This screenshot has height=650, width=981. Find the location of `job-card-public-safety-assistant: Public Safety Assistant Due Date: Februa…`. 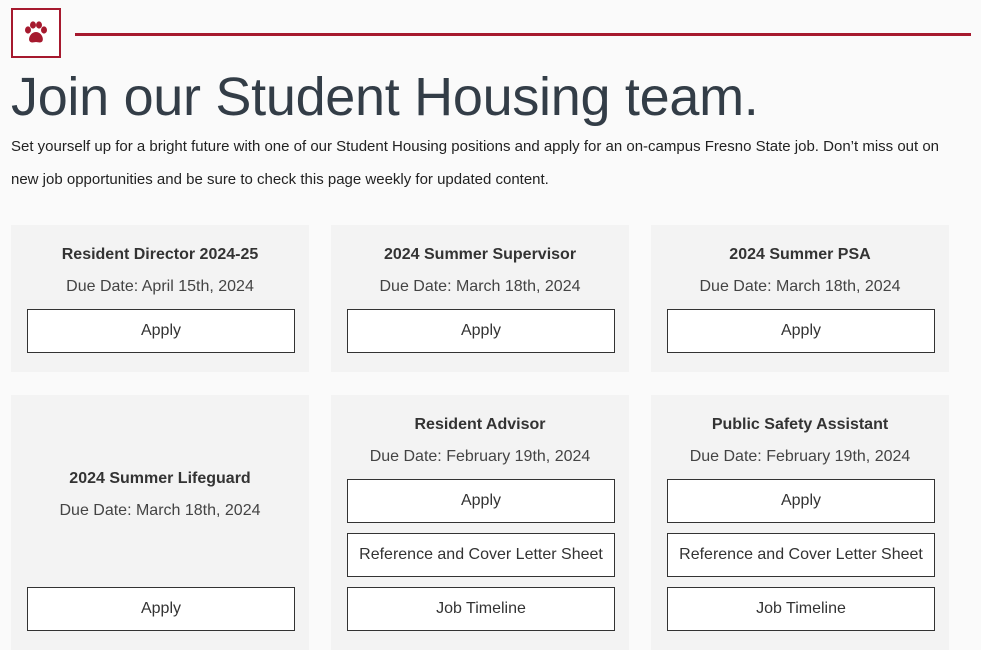

job-card-public-safety-assistant: Public Safety Assistant Due Date: Februa… is located at coordinates (800, 522).